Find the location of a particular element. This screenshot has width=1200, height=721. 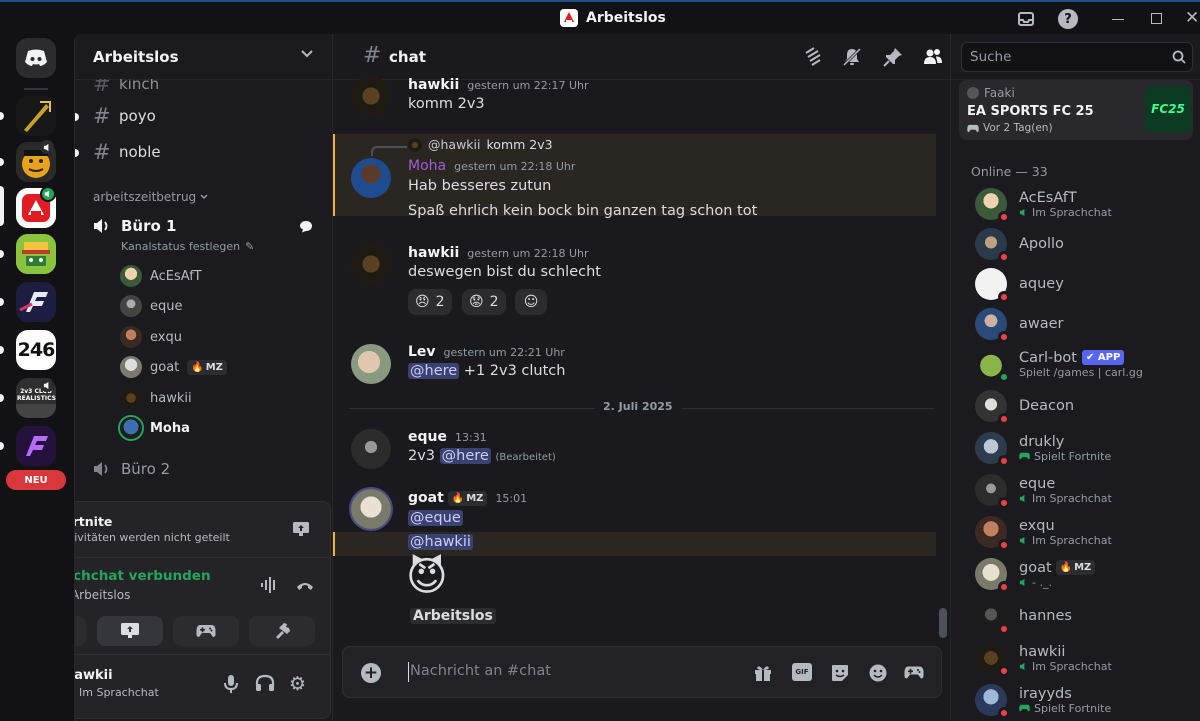

member-item: eque Im Sprachchat is located at coordinates (1085, 490).